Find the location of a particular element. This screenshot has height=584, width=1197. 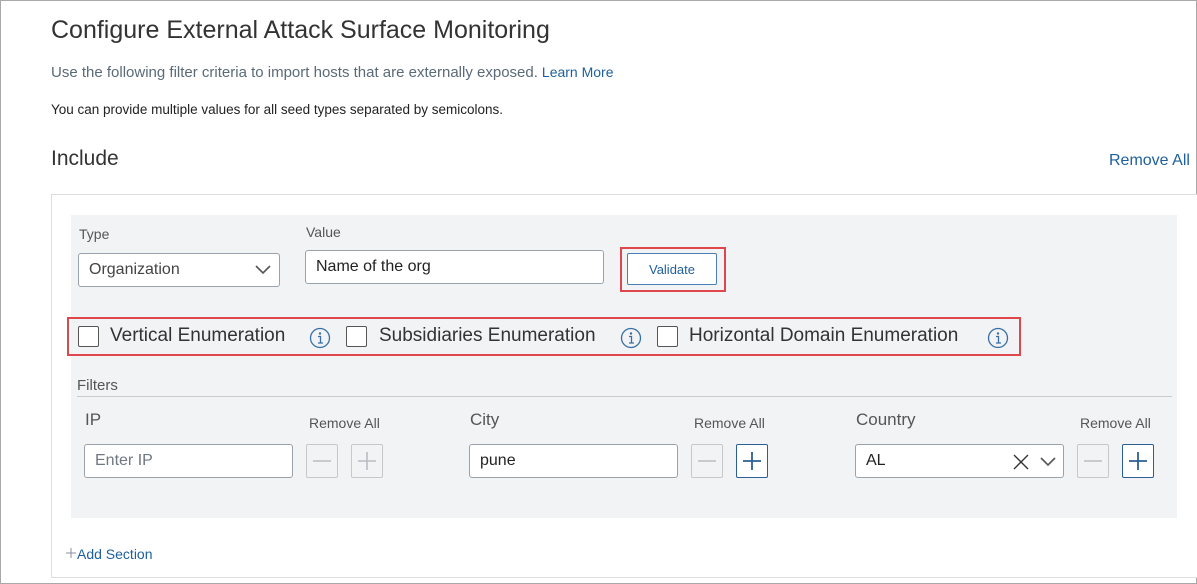

filters-divider is located at coordinates (624, 396).